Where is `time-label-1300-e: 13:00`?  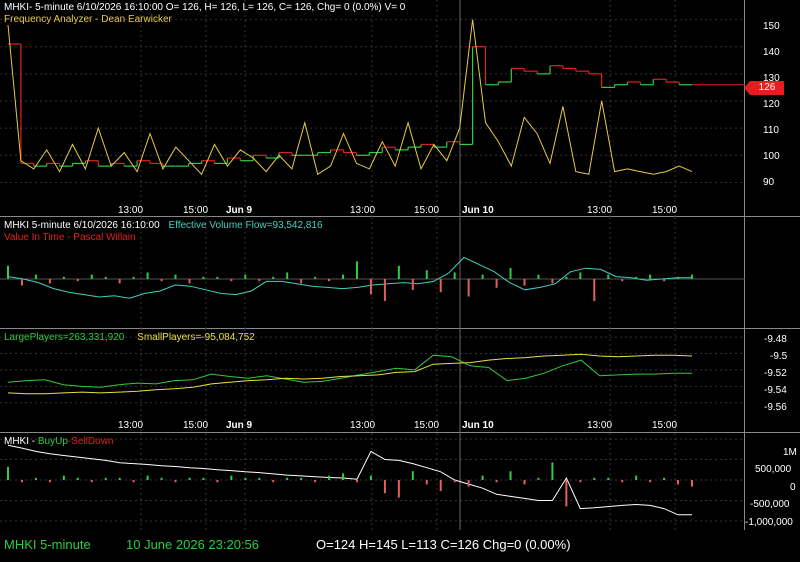 time-label-1300-e: 13:00 is located at coordinates (363, 425).